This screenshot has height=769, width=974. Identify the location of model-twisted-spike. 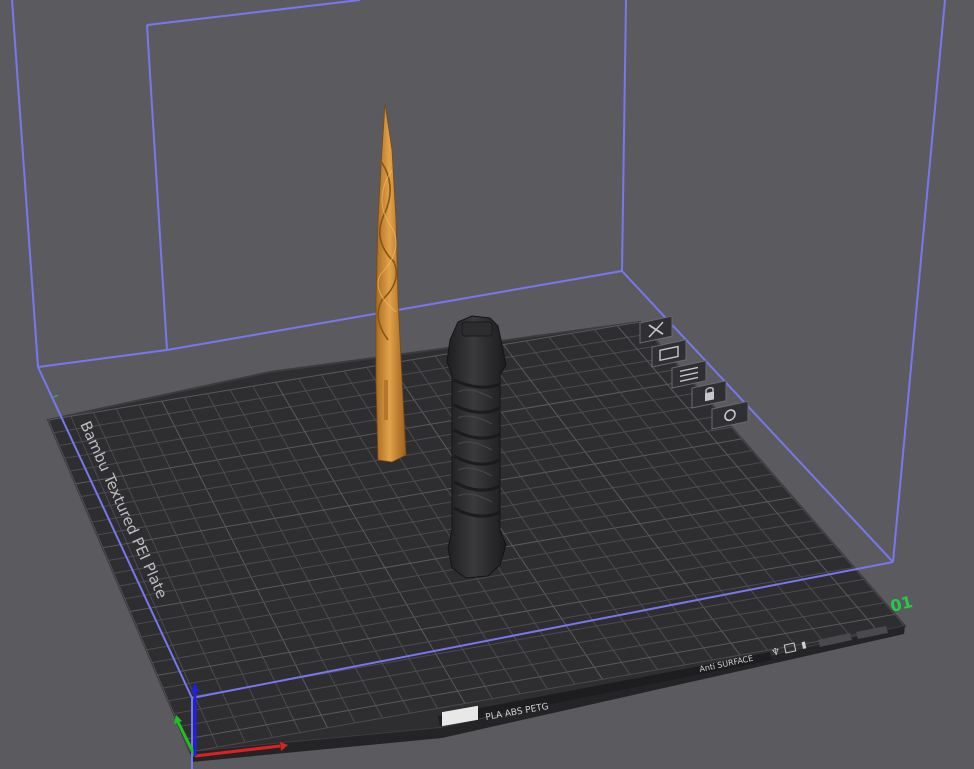
(391, 283).